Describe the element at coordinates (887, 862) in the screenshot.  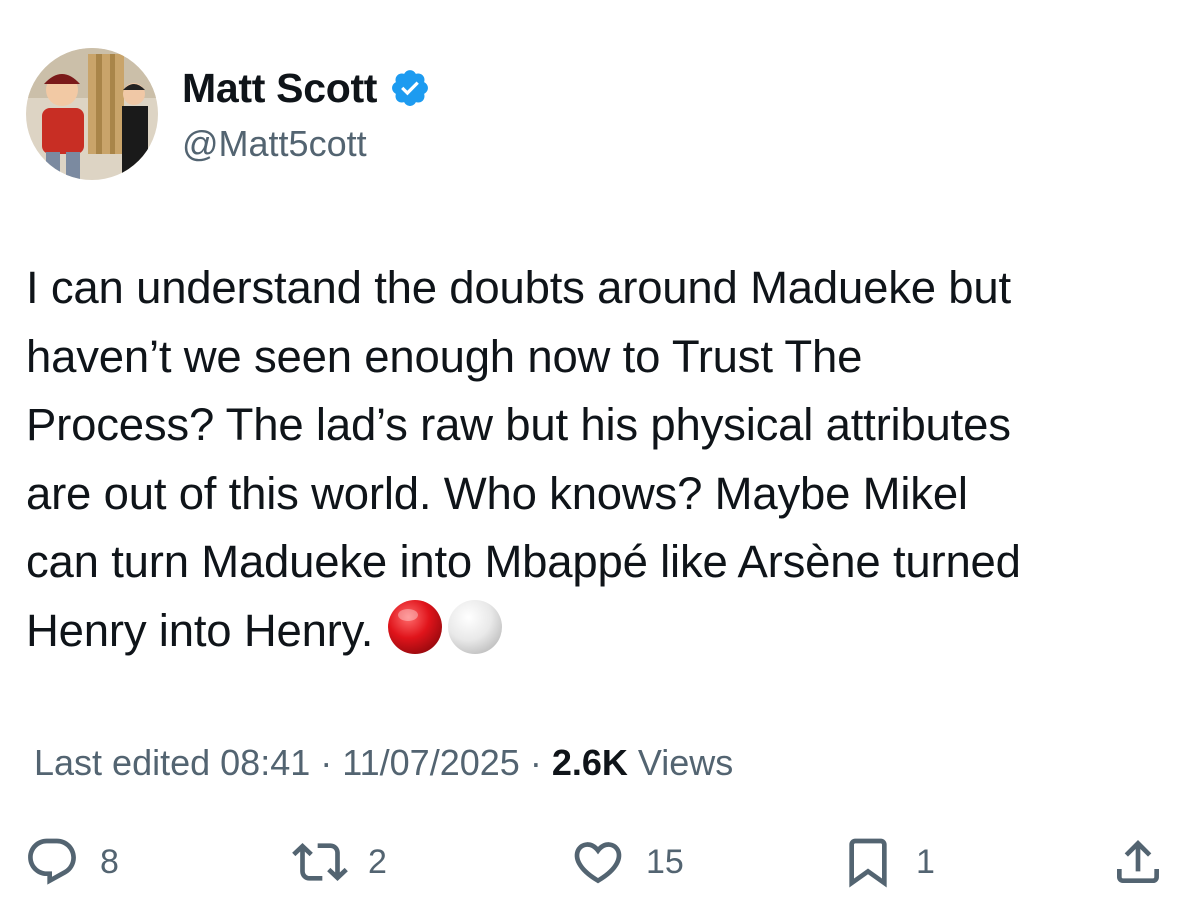
I see `bookmark-button: 1` at that location.